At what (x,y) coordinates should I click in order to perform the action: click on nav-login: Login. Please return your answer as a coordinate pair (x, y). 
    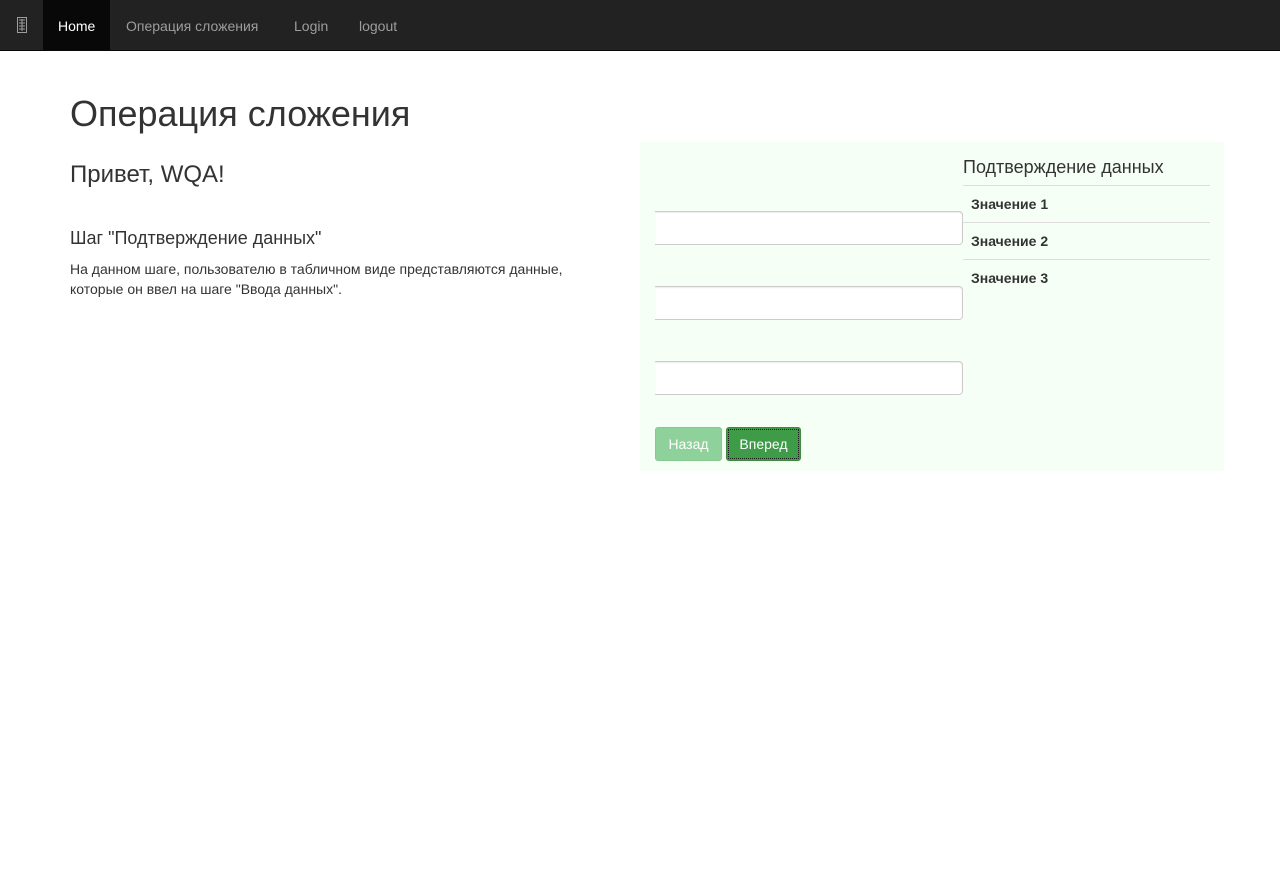
    Looking at the image, I should click on (311, 25).